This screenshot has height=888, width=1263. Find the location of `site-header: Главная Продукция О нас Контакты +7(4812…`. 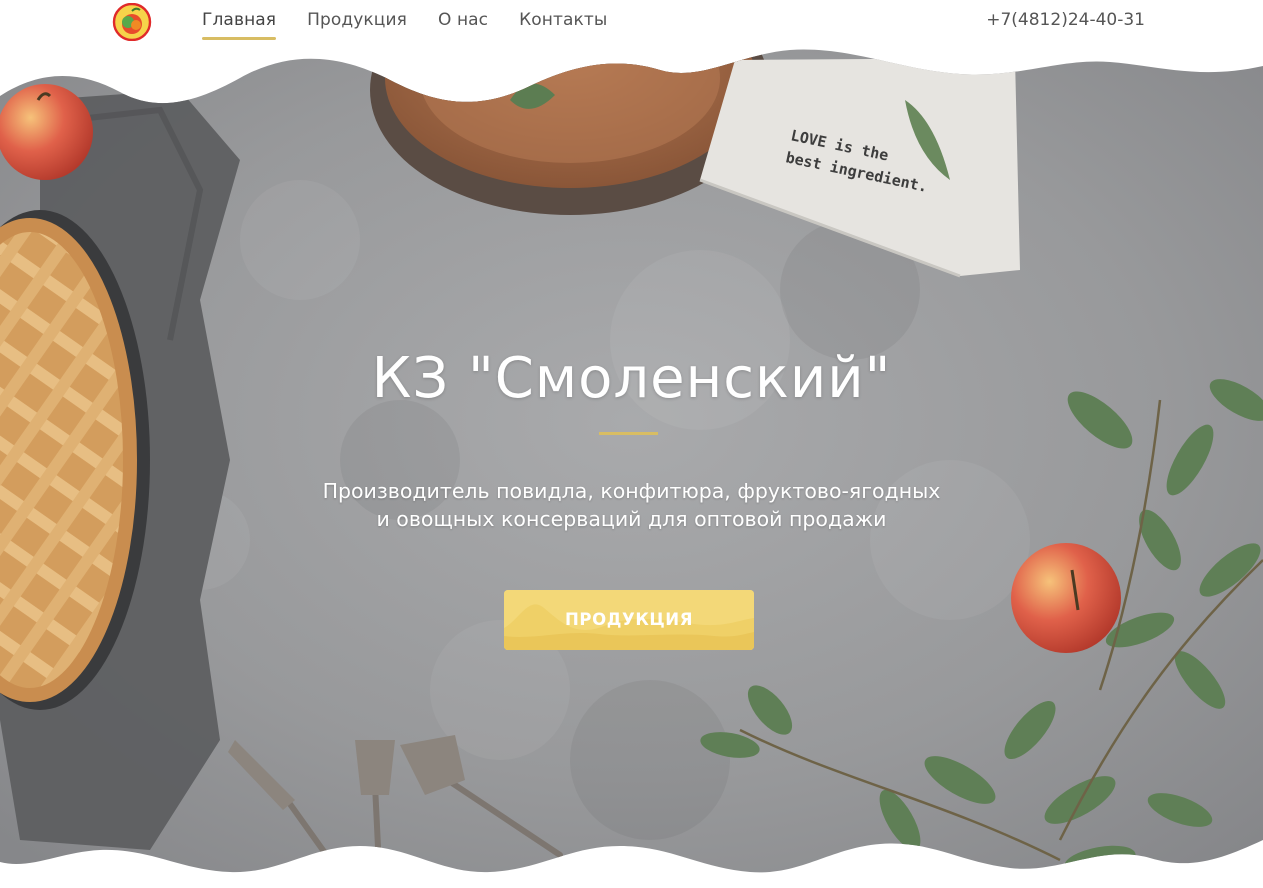

site-header: Главная Продукция О нас Контакты +7(4812… is located at coordinates (631, 23).